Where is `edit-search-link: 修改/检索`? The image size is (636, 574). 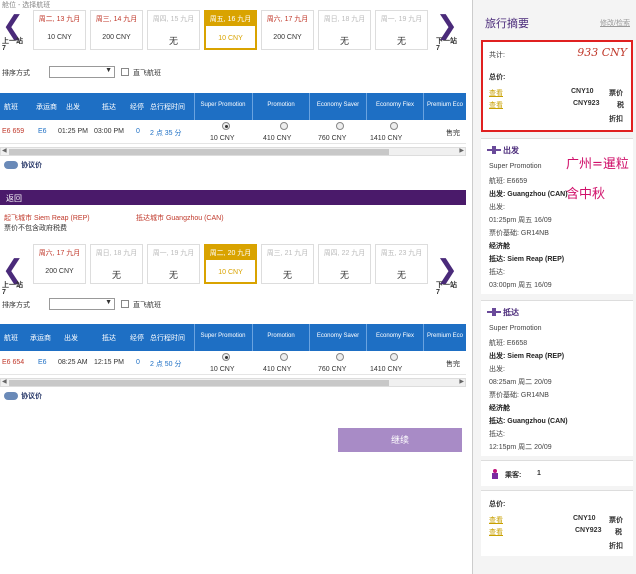 edit-search-link: 修改/检索 is located at coordinates (615, 23).